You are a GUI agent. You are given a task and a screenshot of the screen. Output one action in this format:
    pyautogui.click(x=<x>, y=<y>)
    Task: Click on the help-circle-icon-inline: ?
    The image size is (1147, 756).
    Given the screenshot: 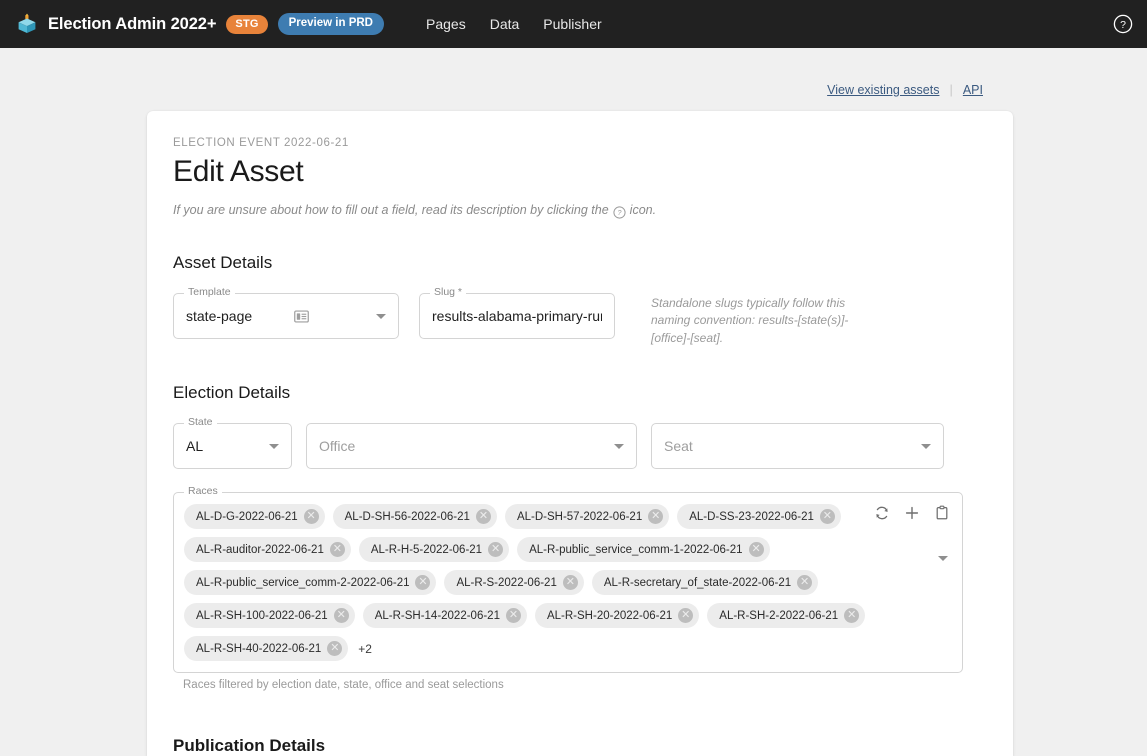 What is the action you would take?
    pyautogui.click(x=619, y=211)
    